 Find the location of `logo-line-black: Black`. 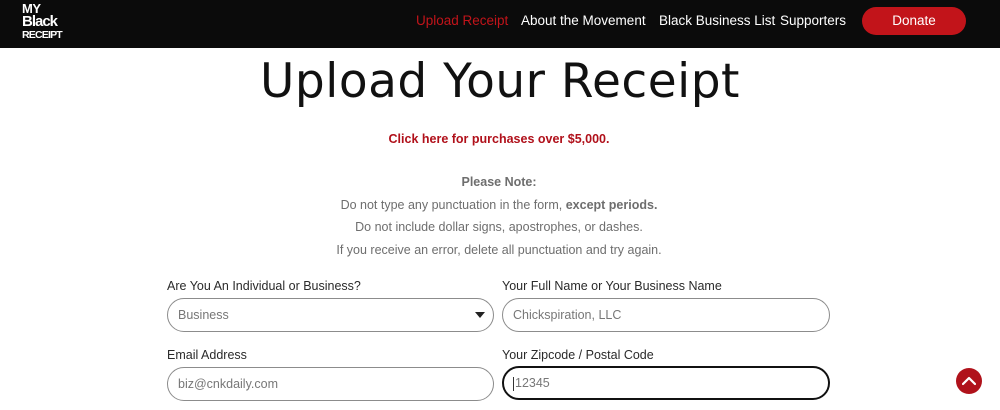

logo-line-black: Black is located at coordinates (40, 21).